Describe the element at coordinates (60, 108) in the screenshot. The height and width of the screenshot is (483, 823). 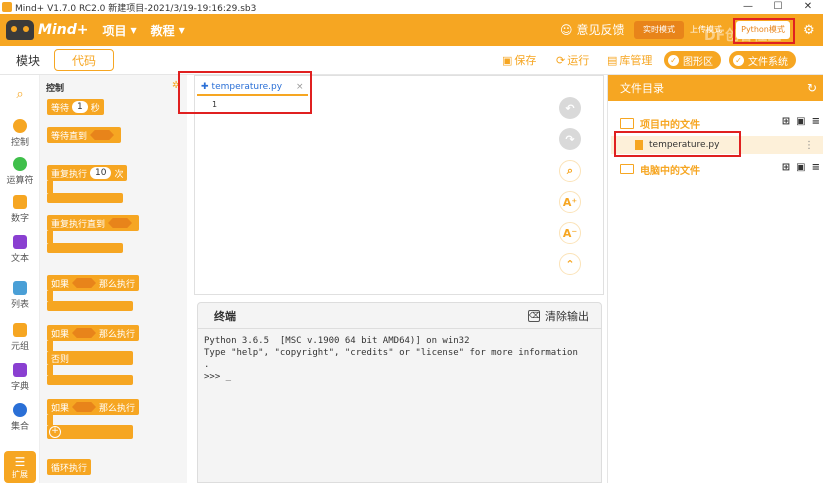
I see `block-label: 等待` at that location.